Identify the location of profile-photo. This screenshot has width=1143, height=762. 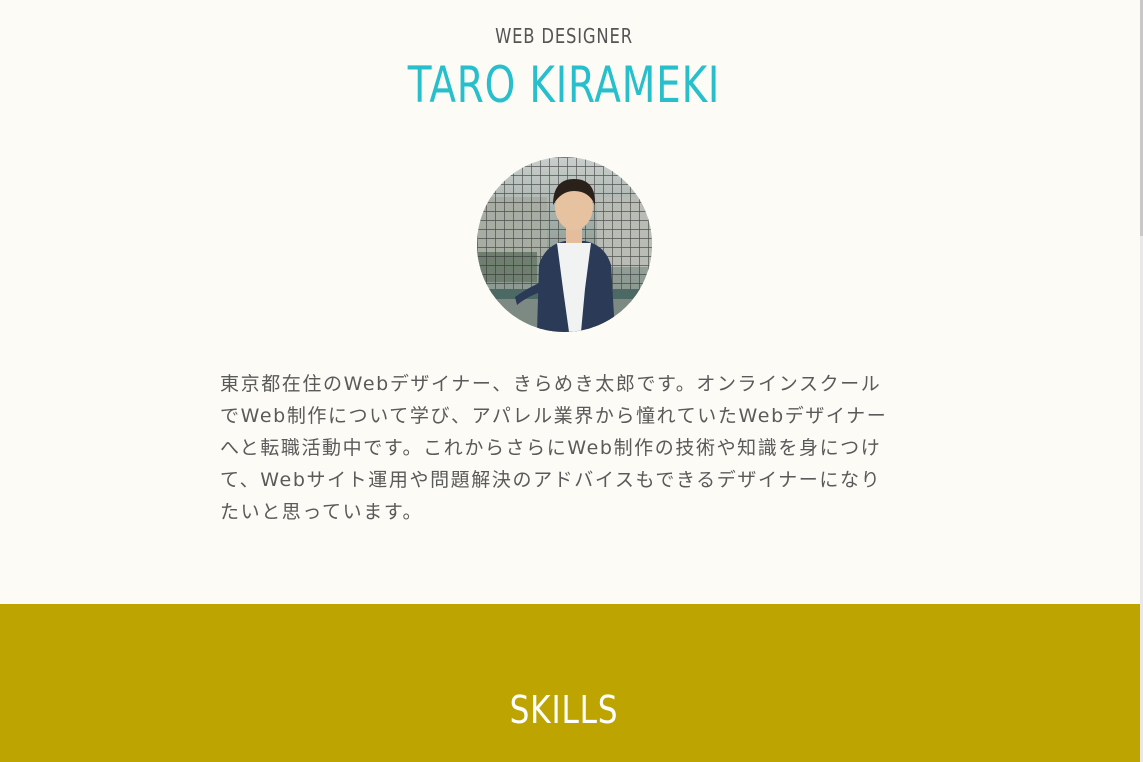
(564, 244).